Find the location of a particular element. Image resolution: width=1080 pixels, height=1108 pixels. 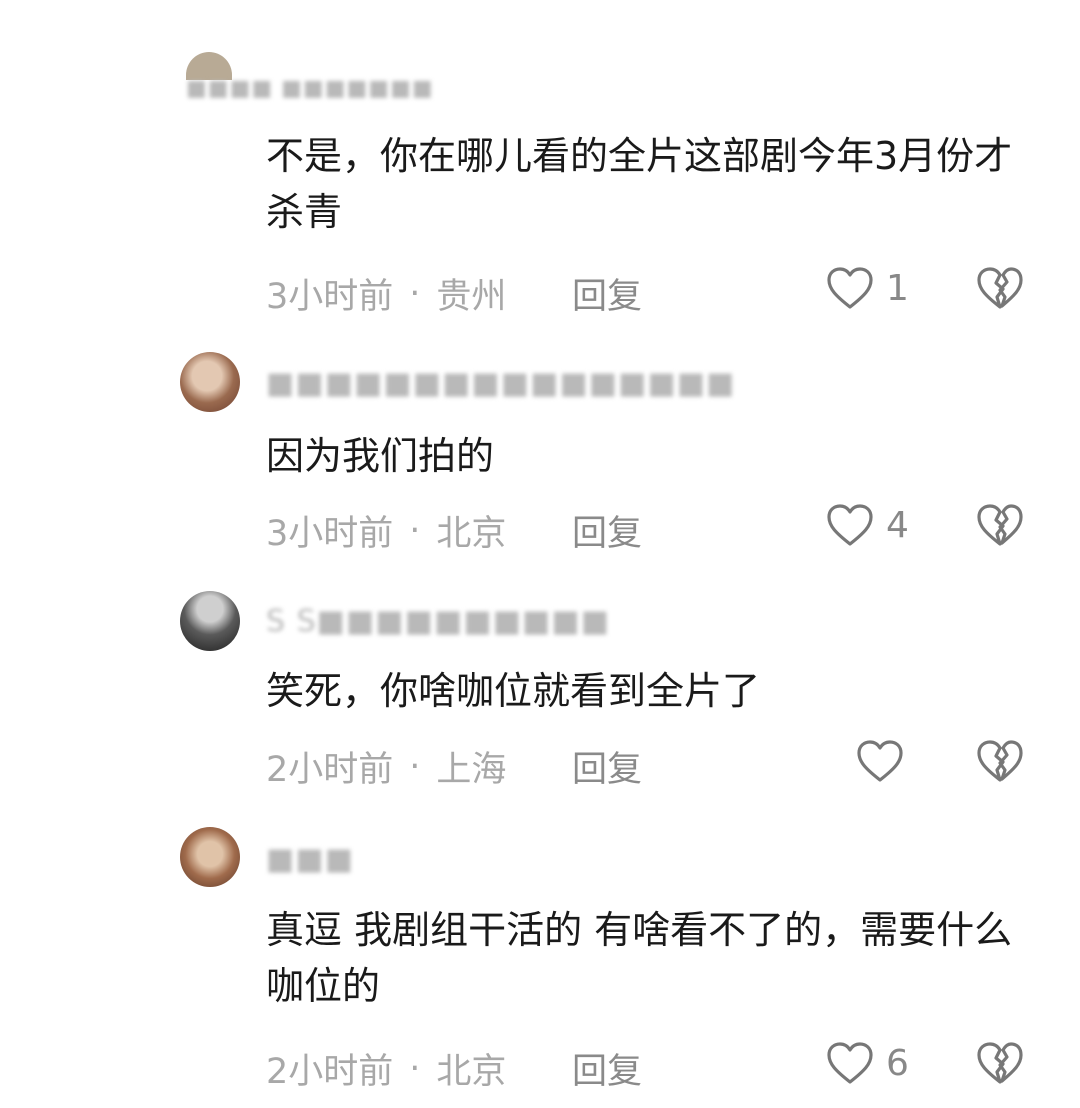

comment-meta: 2小时前 · 上海 回复 is located at coordinates (454, 766).